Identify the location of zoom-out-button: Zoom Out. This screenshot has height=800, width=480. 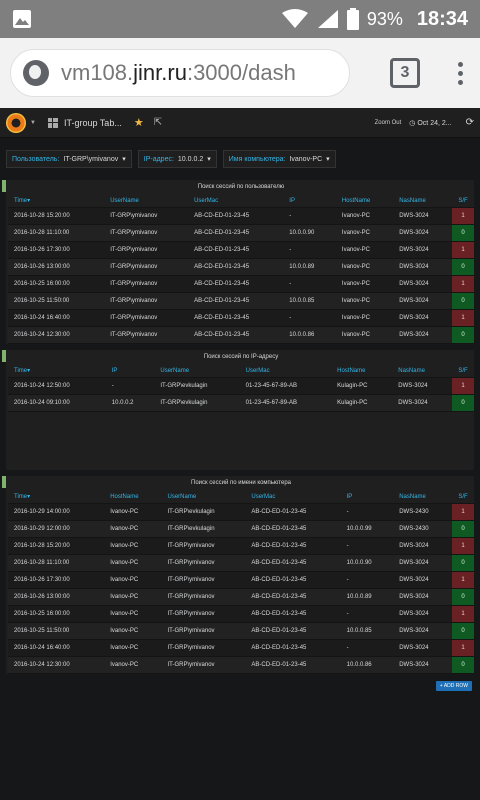
(388, 123).